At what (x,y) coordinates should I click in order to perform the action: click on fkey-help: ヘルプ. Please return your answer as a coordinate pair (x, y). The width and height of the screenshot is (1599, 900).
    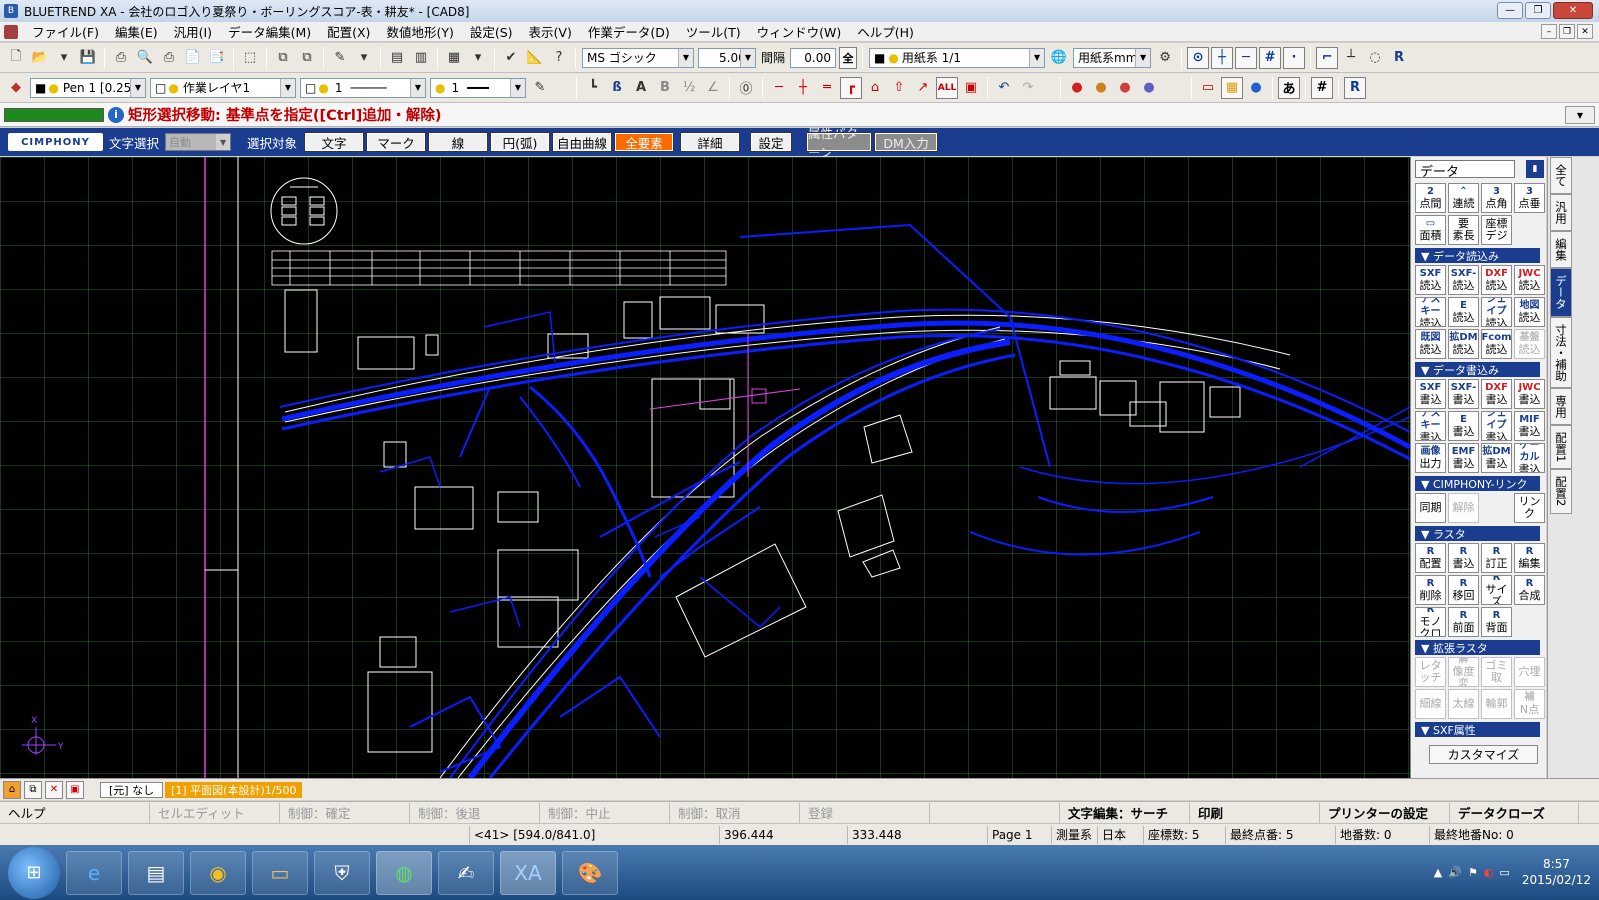
    Looking at the image, I should click on (75, 812).